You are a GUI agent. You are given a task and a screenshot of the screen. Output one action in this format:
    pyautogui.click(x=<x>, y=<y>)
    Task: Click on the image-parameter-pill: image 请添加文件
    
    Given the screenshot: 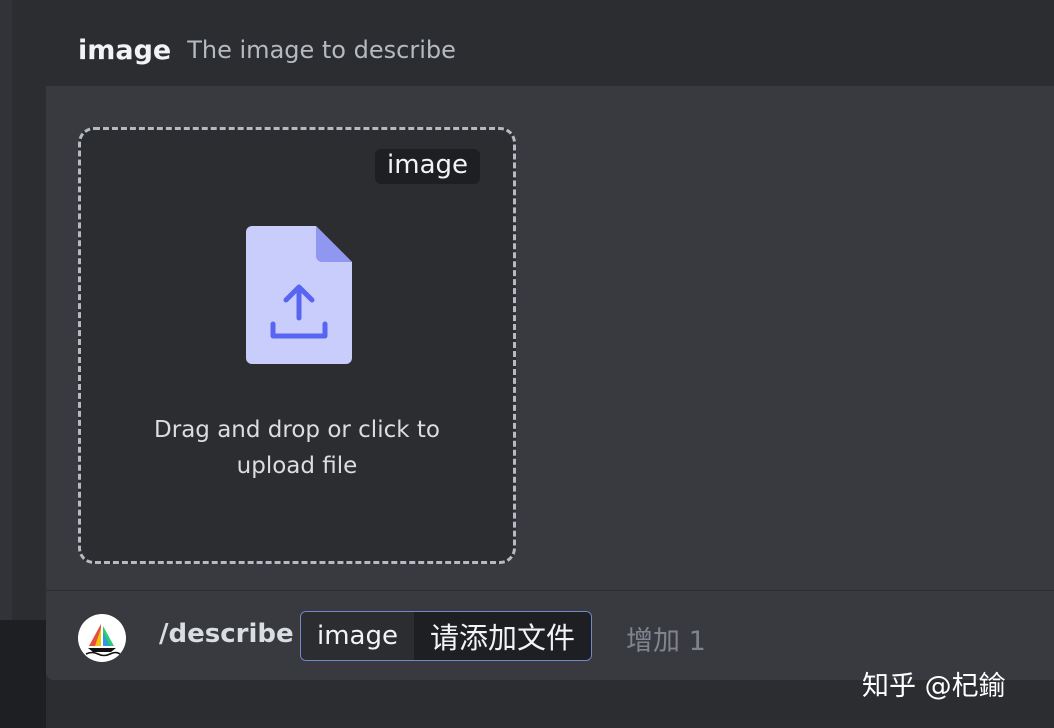 What is the action you would take?
    pyautogui.click(x=446, y=636)
    